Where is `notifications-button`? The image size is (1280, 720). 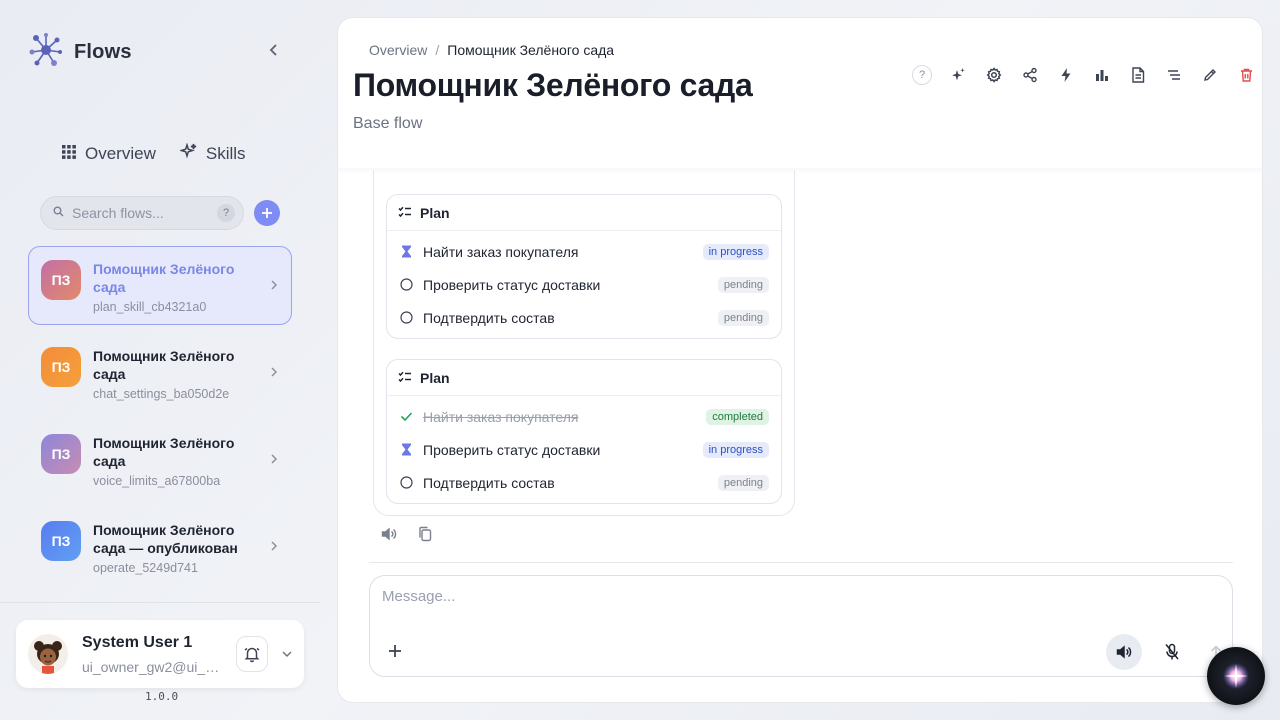 notifications-button is located at coordinates (252, 654).